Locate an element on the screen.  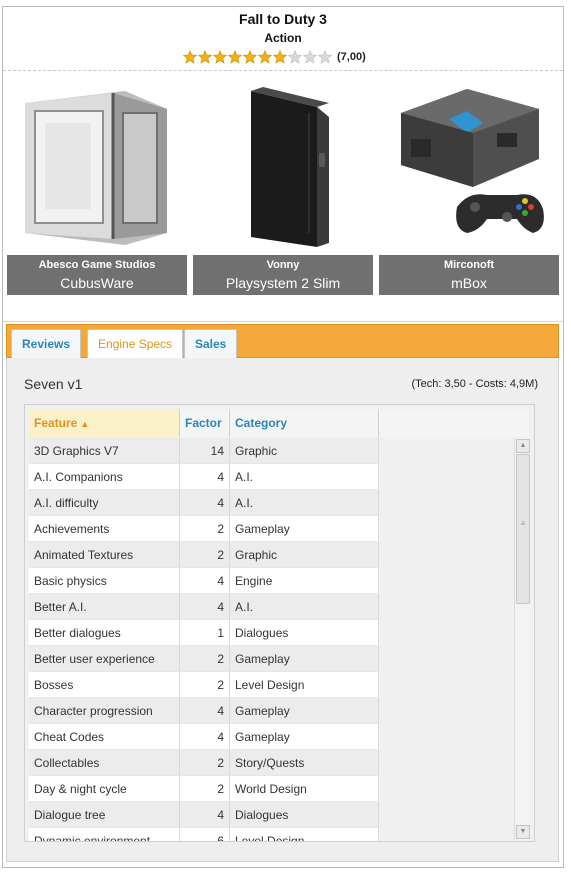
platform-label: Vonny Playsystem 2 Slim is located at coordinates (283, 275).